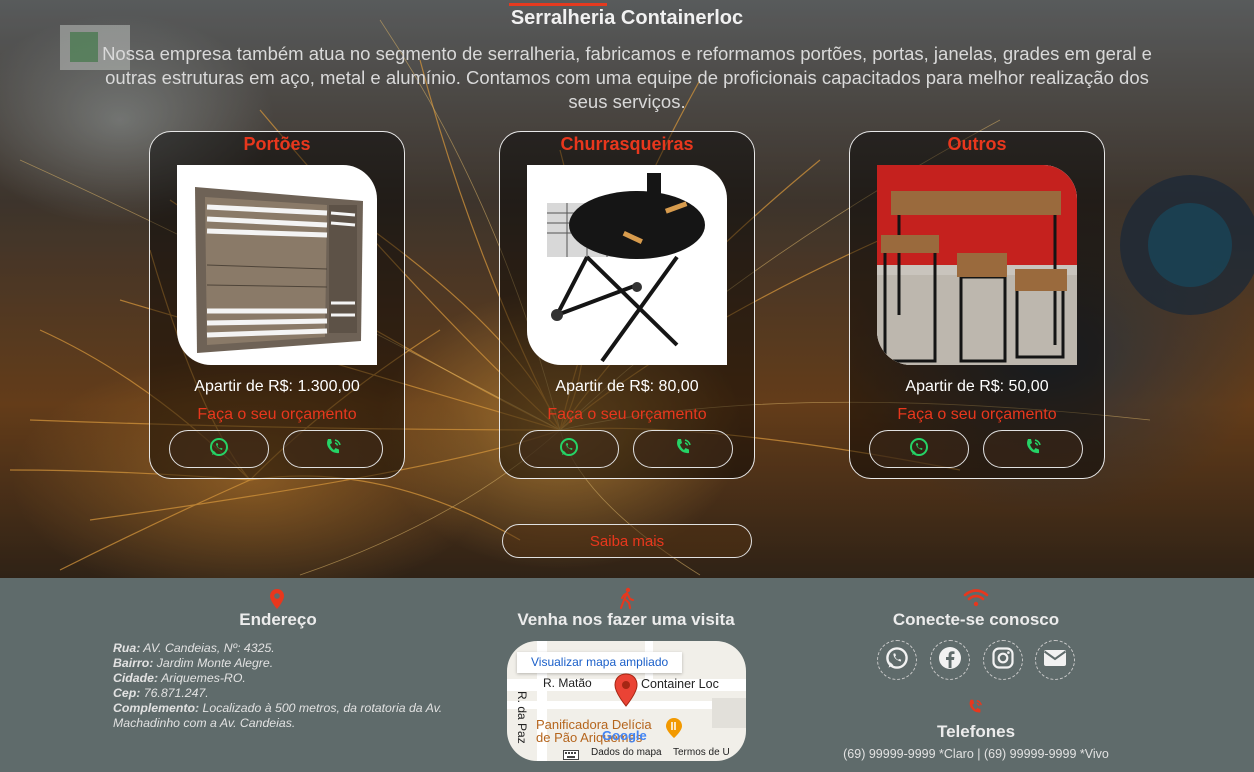 The image size is (1254, 772). What do you see at coordinates (977, 144) in the screenshot?
I see `card-title: Outros` at bounding box center [977, 144].